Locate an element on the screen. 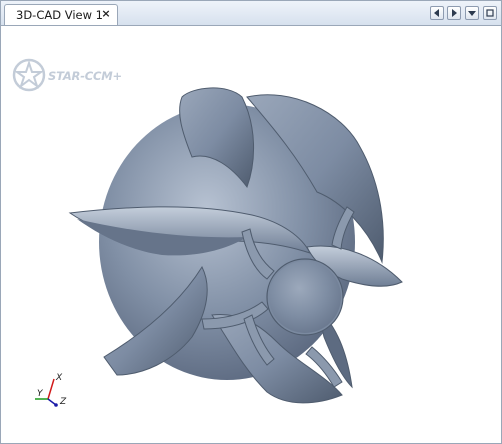 The width and height of the screenshot is (502, 444). tab-label: 3D-CAD View 1 is located at coordinates (59, 15).